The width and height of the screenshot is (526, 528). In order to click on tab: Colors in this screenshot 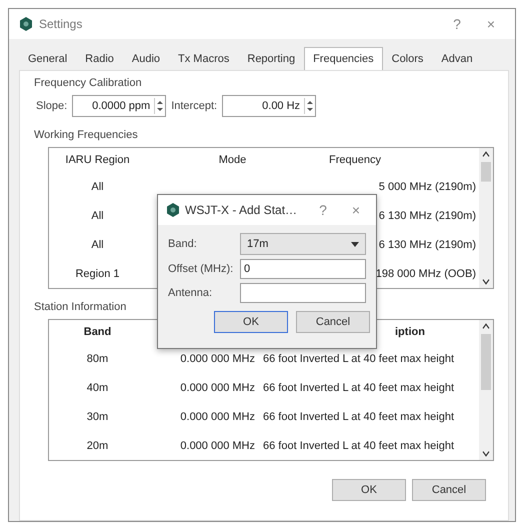, I will do `click(407, 58)`.